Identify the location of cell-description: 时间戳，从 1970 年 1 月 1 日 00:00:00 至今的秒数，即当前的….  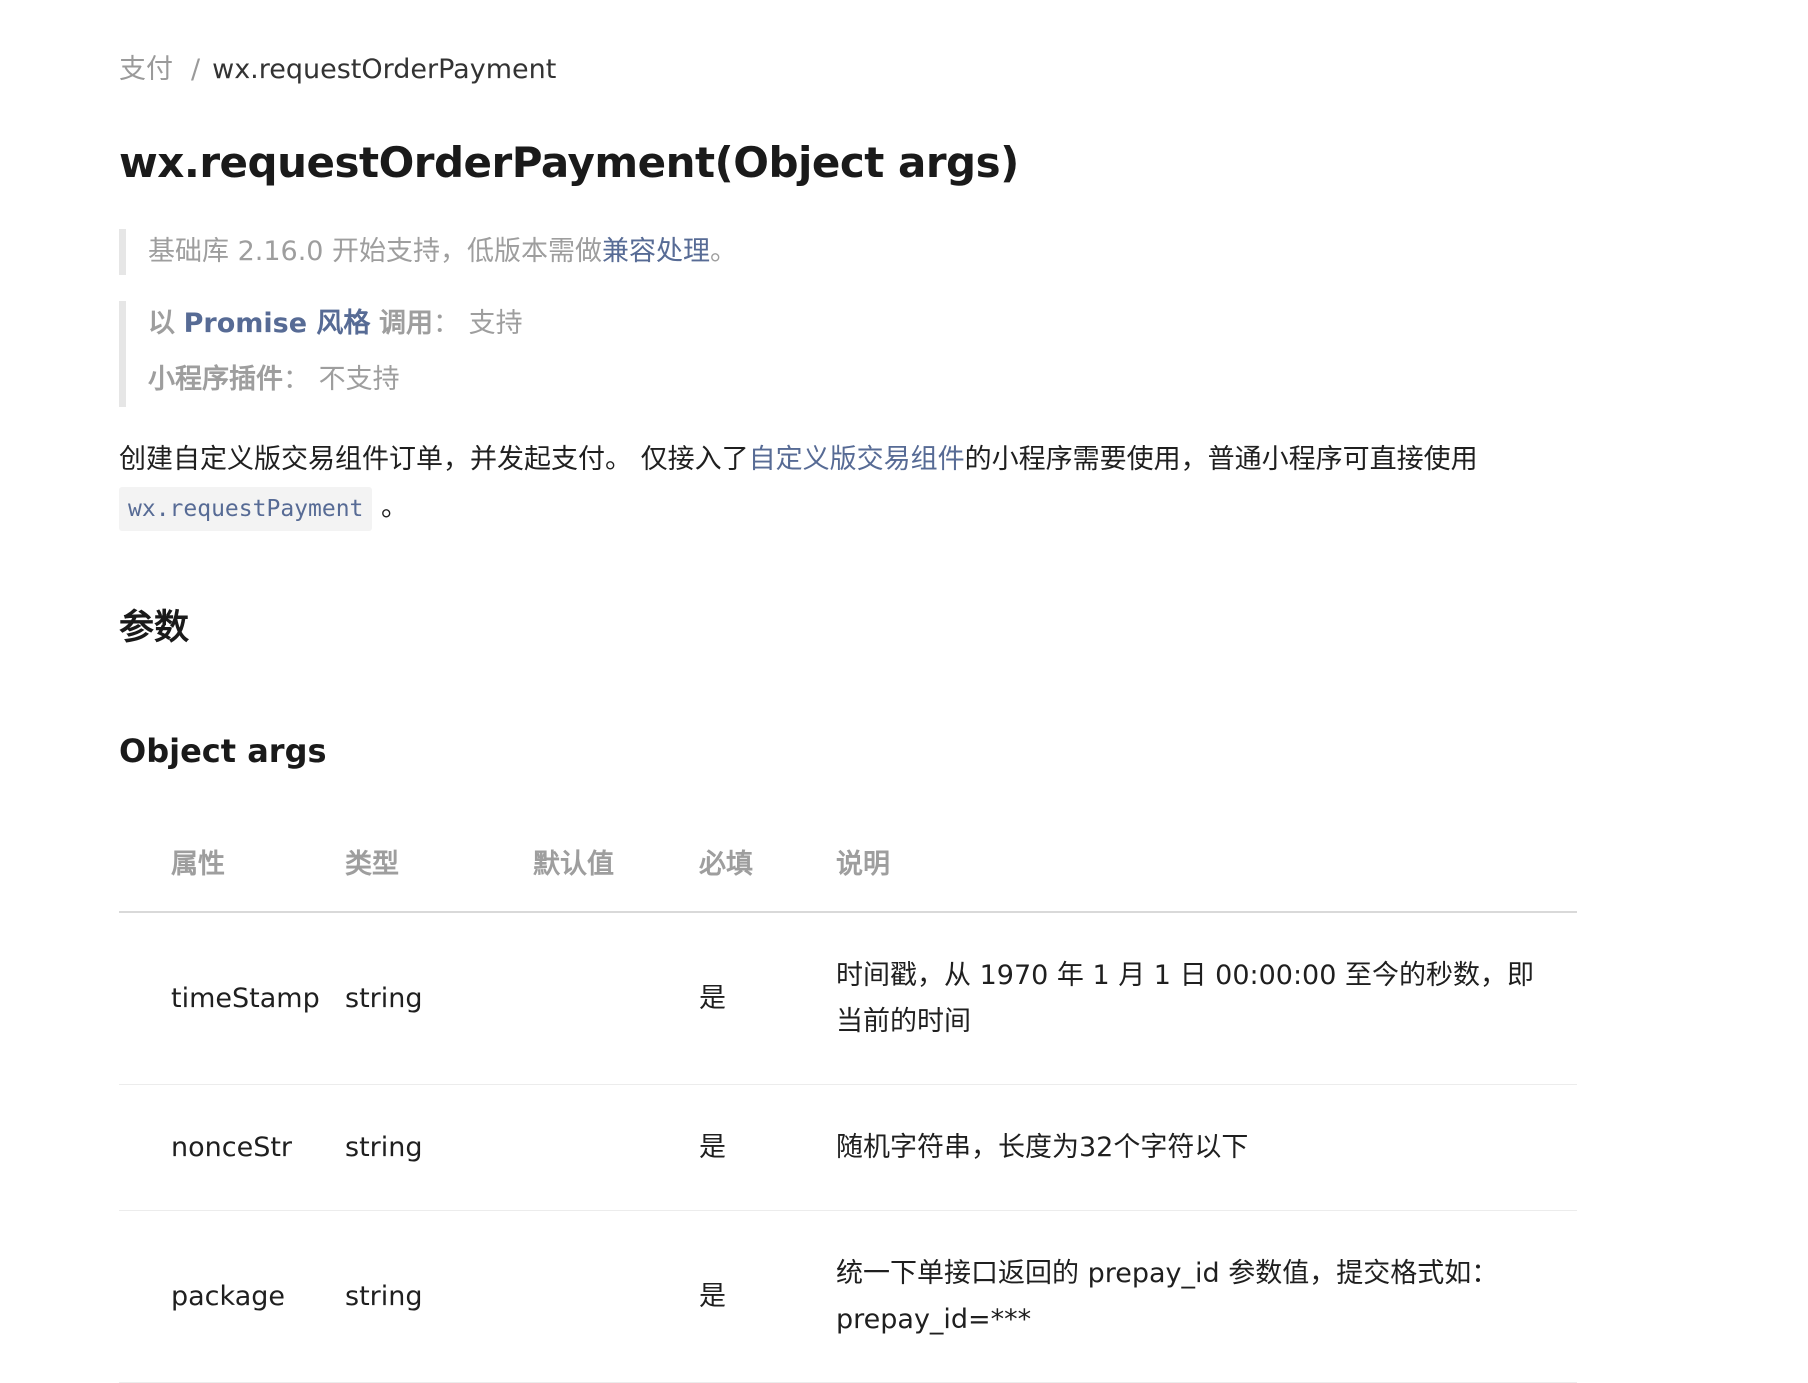
(1206, 998).